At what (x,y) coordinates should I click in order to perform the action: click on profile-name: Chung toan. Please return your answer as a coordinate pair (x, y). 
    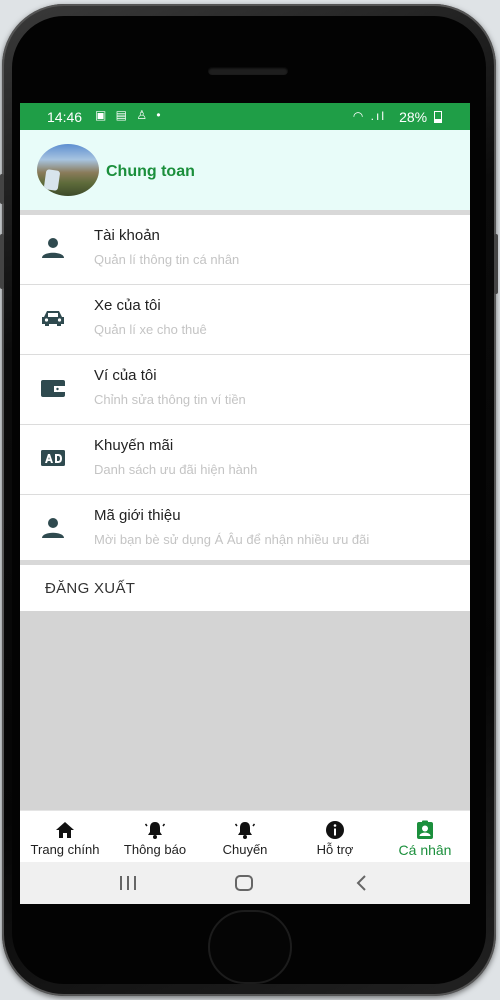
    Looking at the image, I should click on (150, 171).